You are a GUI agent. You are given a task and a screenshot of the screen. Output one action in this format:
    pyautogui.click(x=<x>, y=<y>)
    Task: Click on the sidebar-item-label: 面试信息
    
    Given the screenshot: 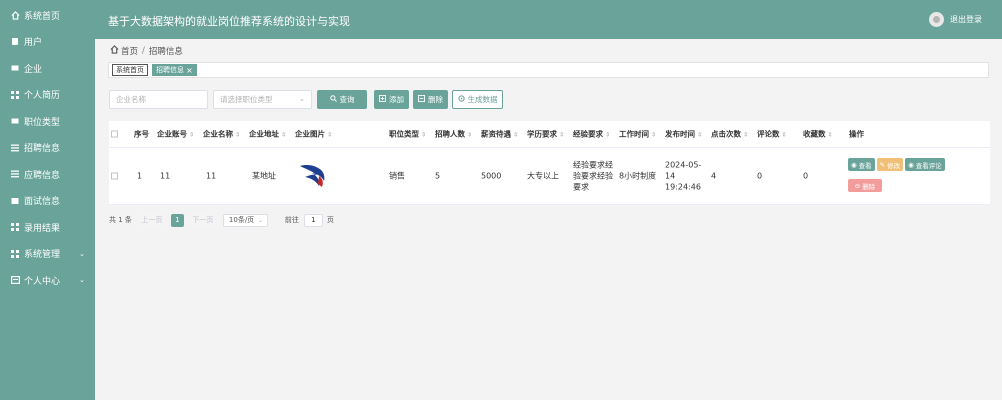 What is the action you would take?
    pyautogui.click(x=42, y=202)
    